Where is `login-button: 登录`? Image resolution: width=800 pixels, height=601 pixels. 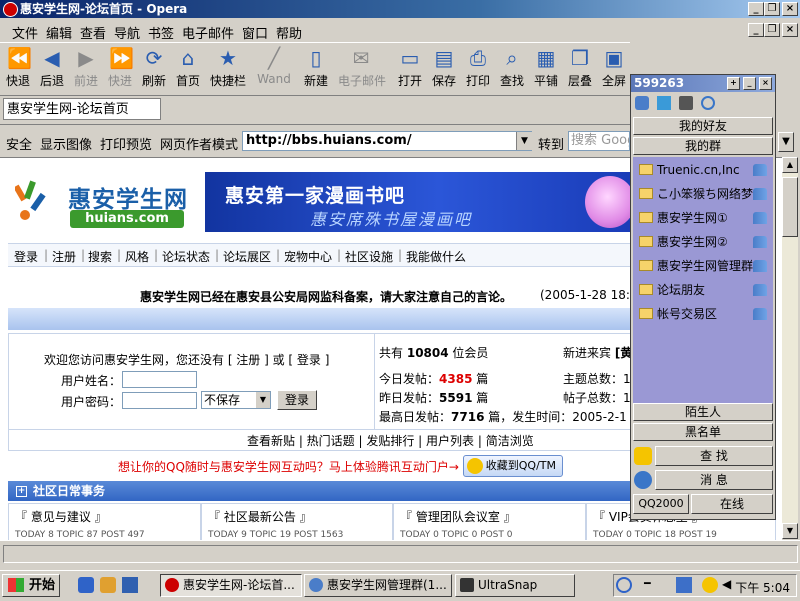
login-button: 登录 is located at coordinates (297, 400).